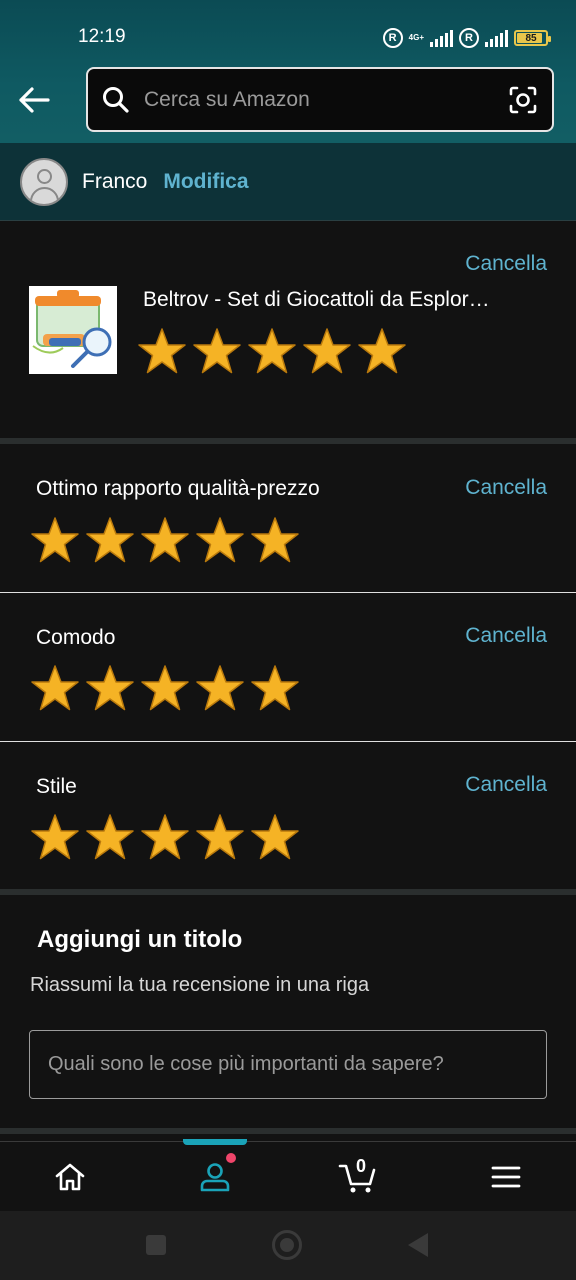 This screenshot has height=1280, width=576. I want to click on cancel-product-rating: Cancella, so click(506, 264).